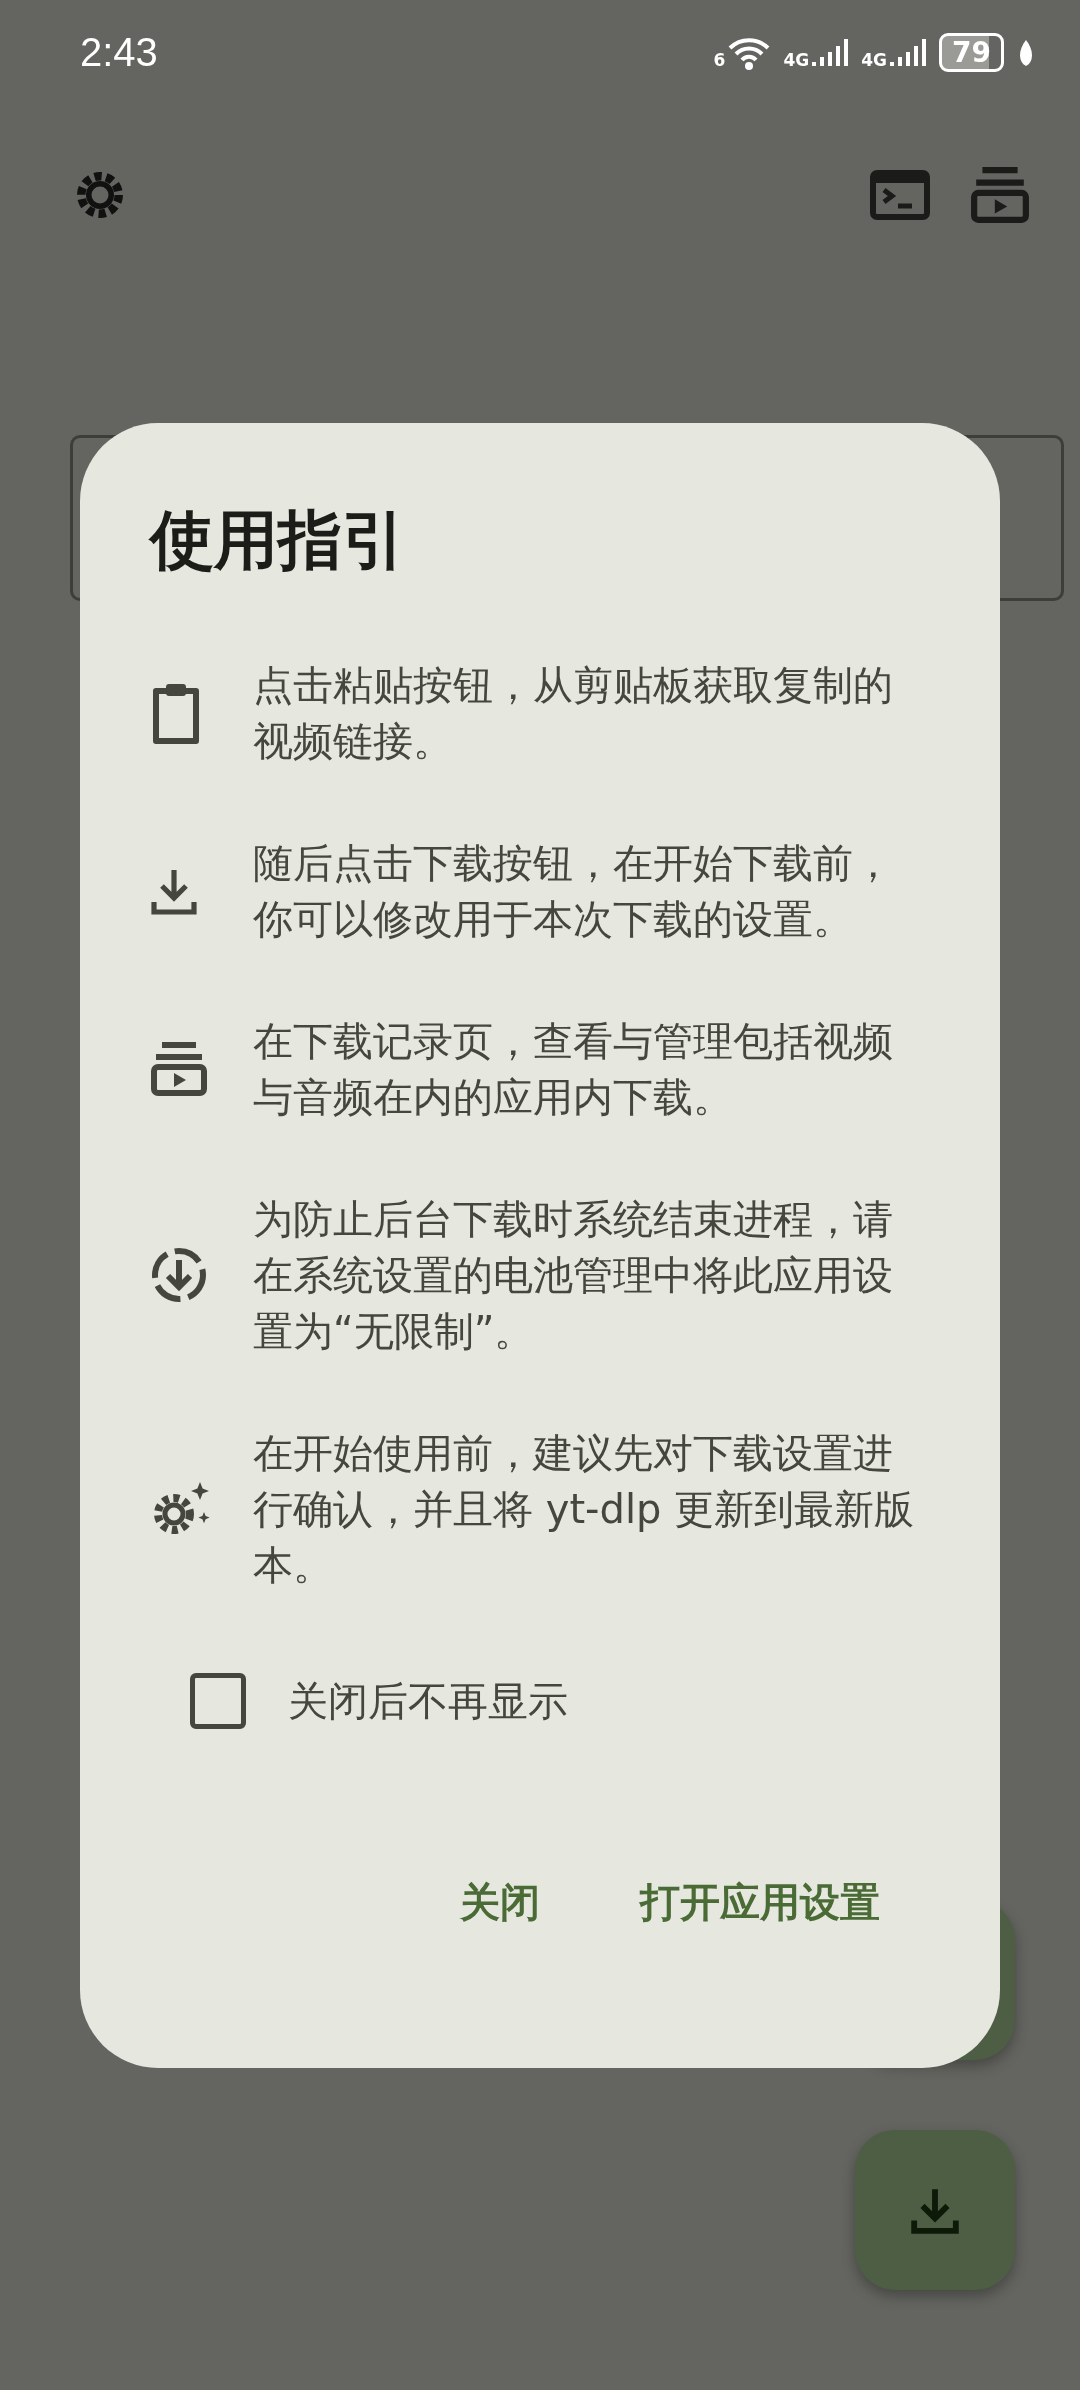 The width and height of the screenshot is (1080, 2390). Describe the element at coordinates (935, 2210) in the screenshot. I see `download-button` at that location.